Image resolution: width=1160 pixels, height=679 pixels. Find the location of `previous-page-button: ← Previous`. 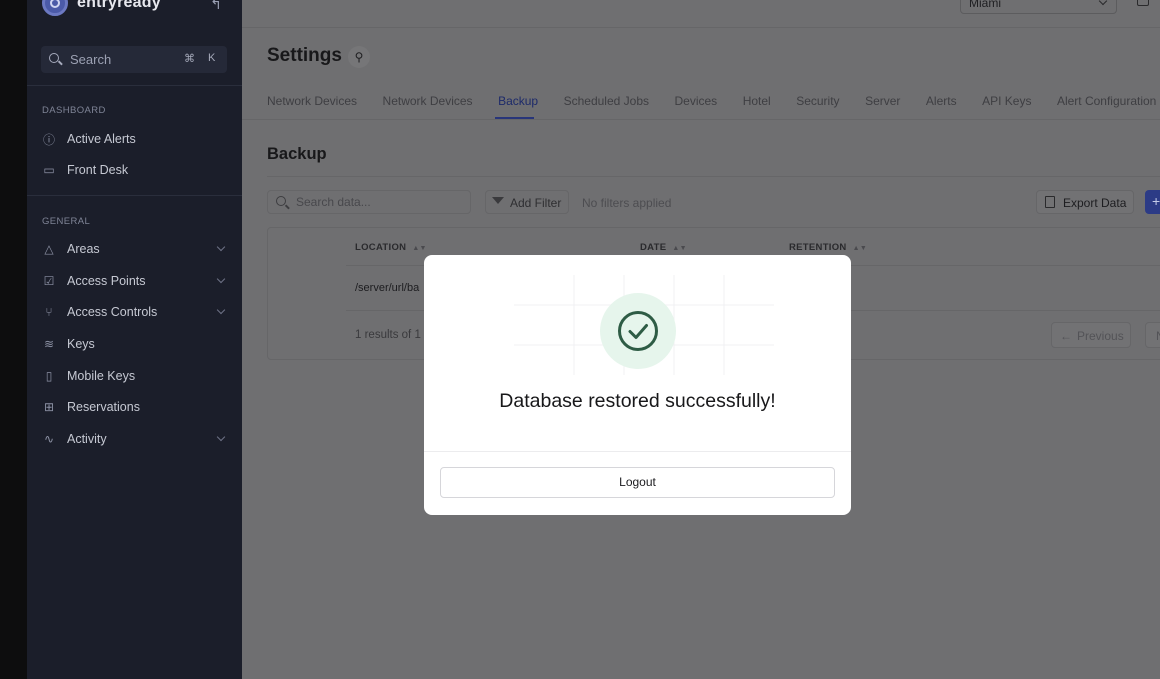

previous-page-button: ← Previous is located at coordinates (1091, 335).